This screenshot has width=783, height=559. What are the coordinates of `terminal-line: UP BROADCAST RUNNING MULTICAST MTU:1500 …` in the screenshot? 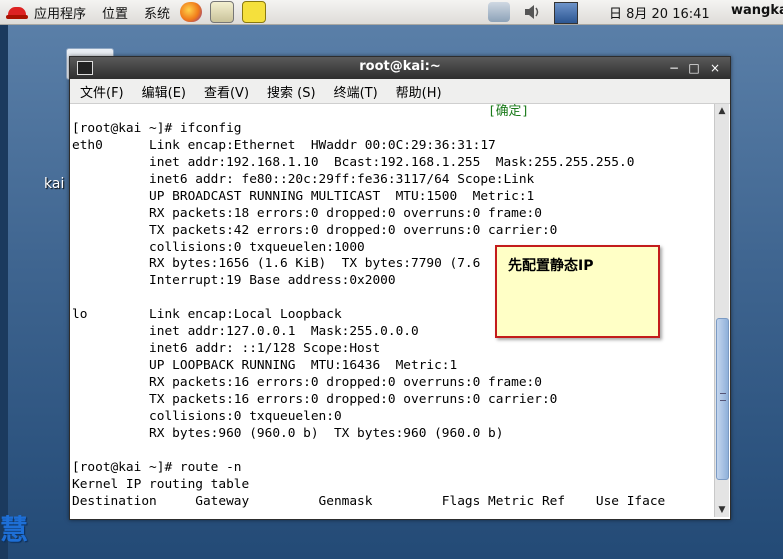 It's located at (303, 196).